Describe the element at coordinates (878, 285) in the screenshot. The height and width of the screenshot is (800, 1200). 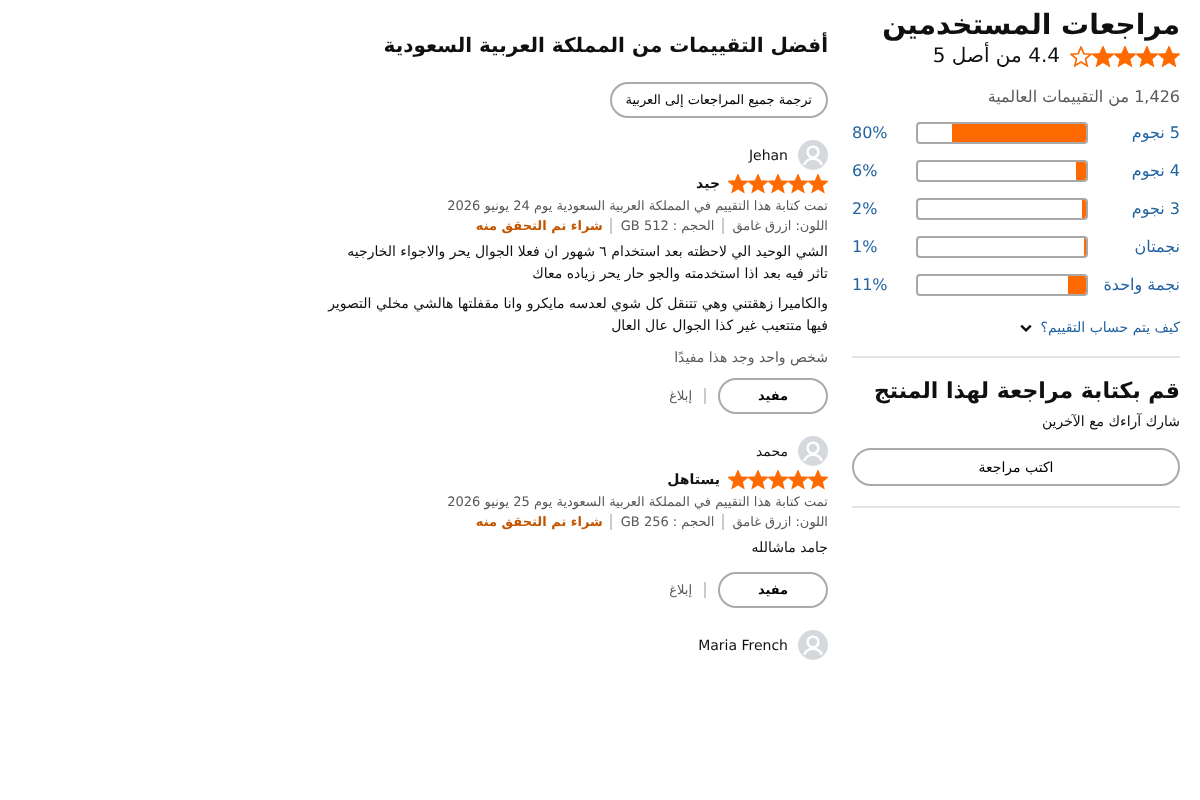
I see `percent-link: 11%` at that location.